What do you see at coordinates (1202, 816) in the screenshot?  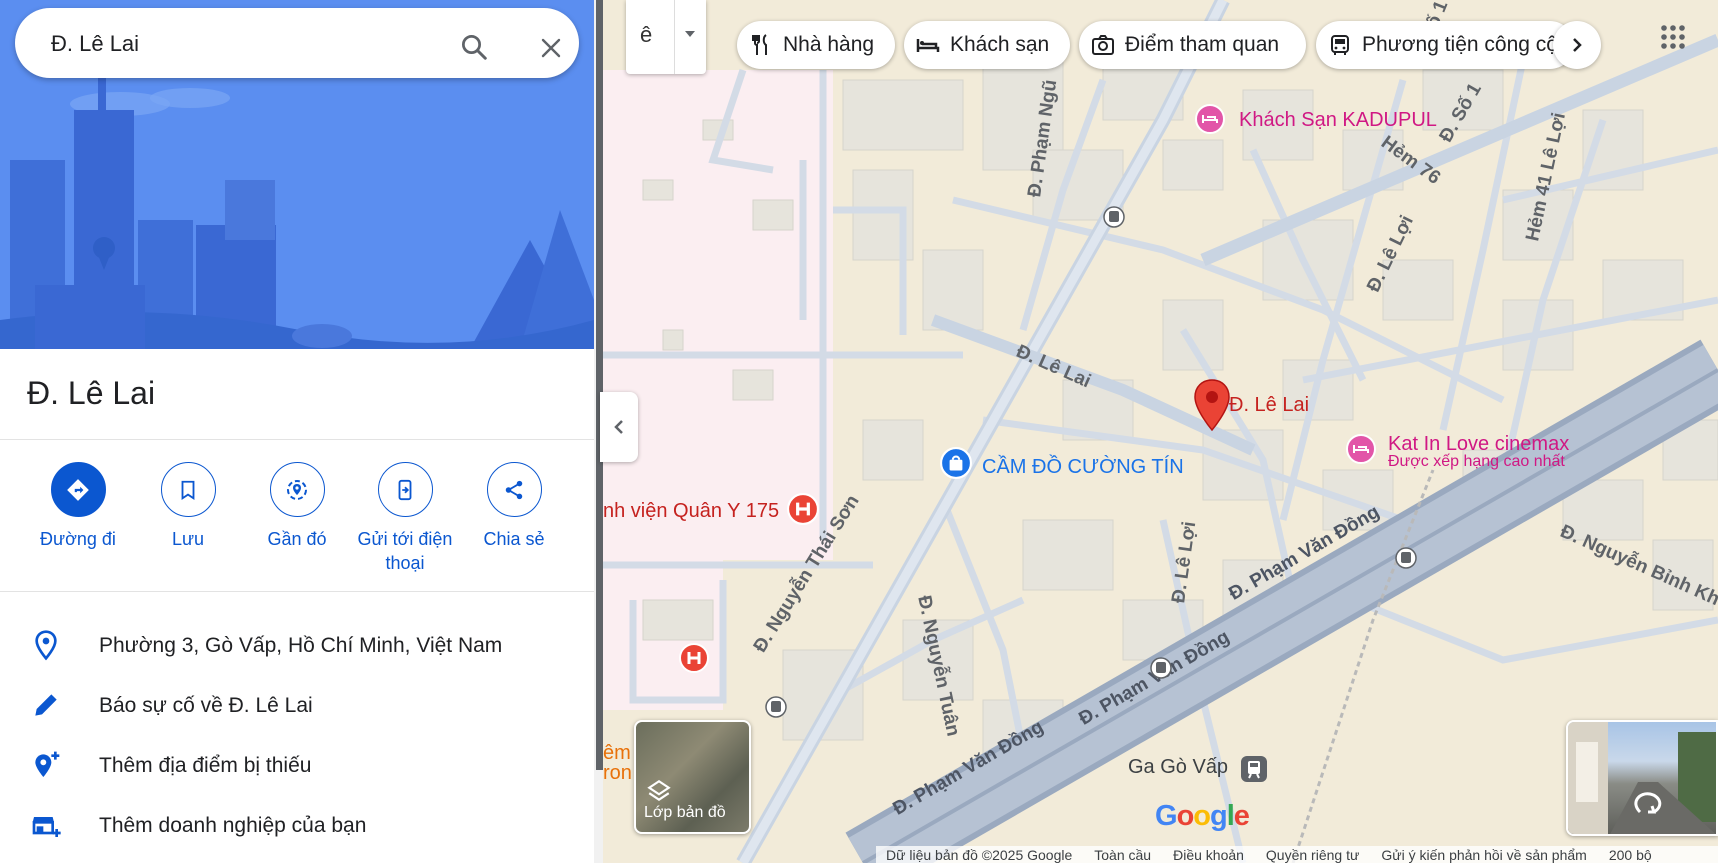 I see `google-logo: Google` at bounding box center [1202, 816].